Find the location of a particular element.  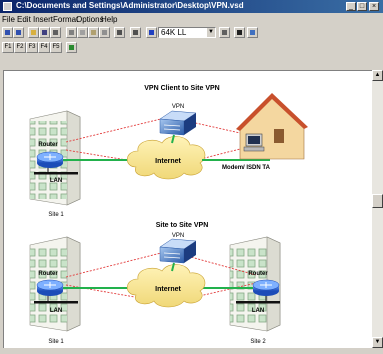

internet-label-1: Internet is located at coordinates (168, 161).